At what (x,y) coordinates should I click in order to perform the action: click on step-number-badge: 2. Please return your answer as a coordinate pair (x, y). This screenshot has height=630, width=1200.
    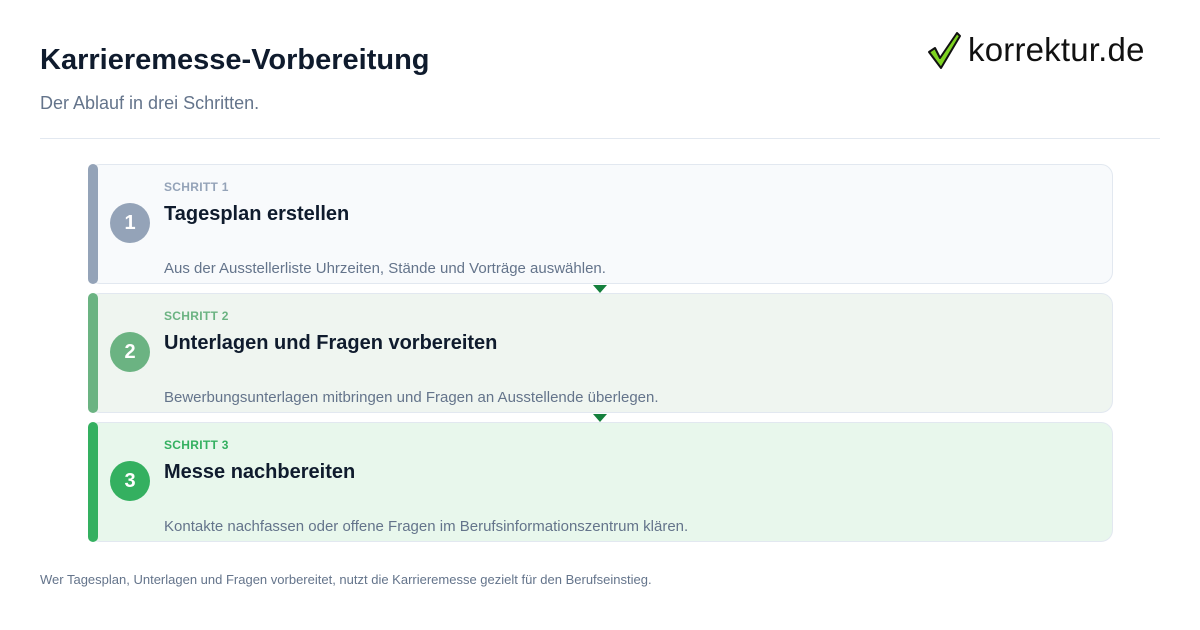
    Looking at the image, I should click on (130, 352).